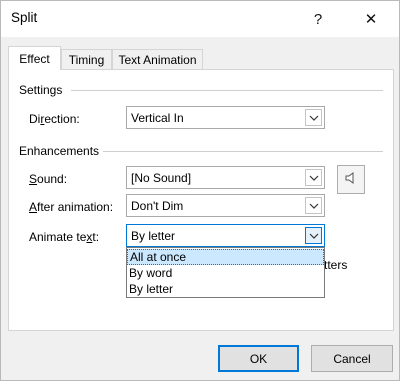  I want to click on question-mark-icon: ?, so click(318, 19).